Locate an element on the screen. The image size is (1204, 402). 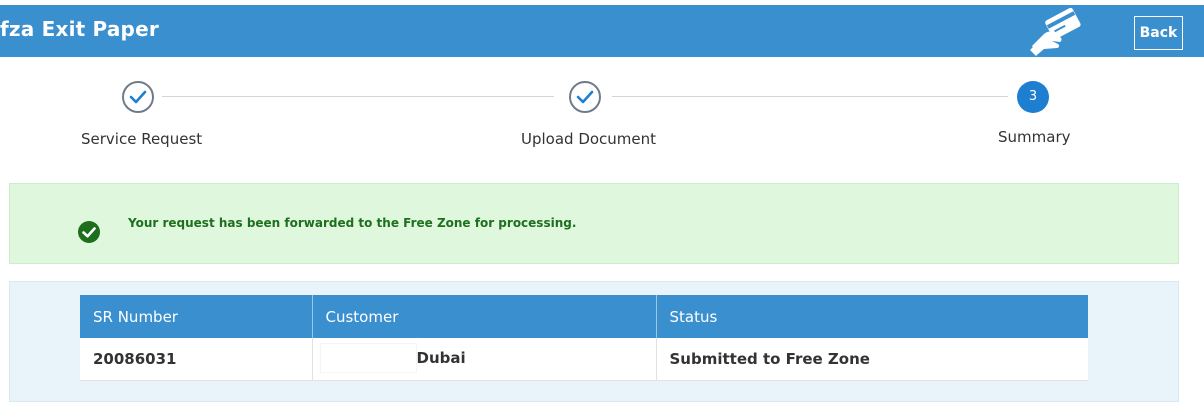
table-header-row: SR Number Customer Status is located at coordinates (584, 316).